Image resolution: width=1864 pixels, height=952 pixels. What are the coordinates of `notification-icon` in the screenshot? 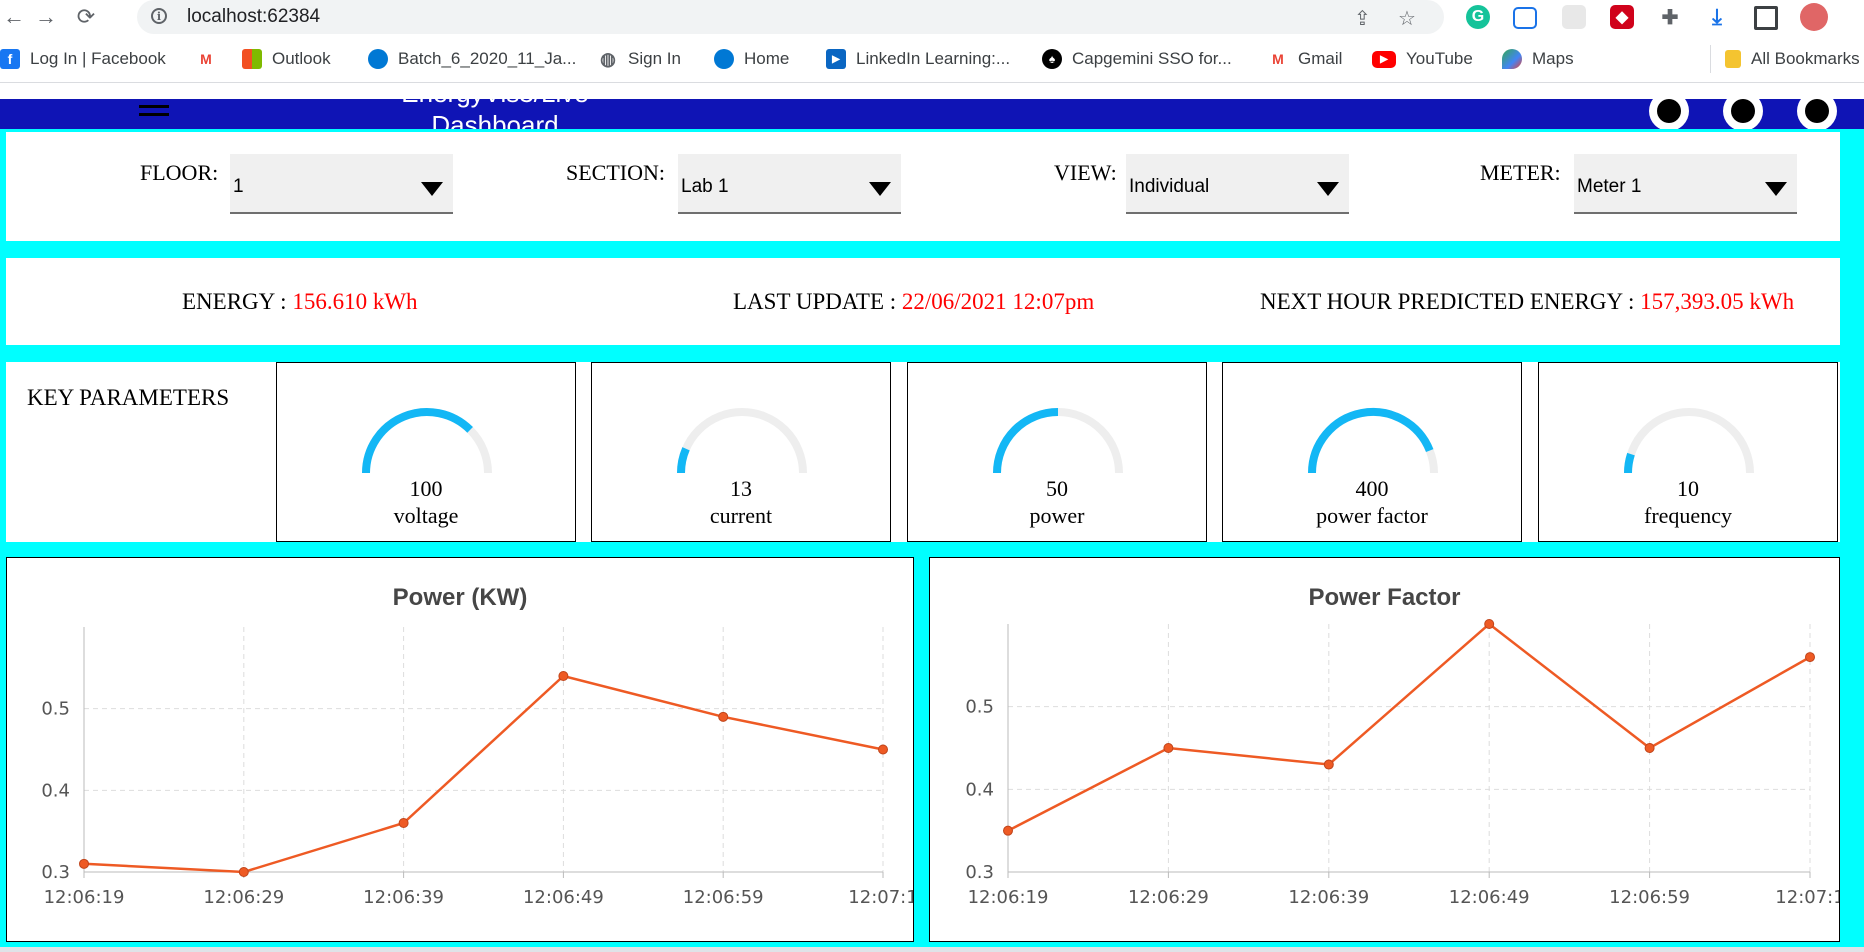 It's located at (1743, 114).